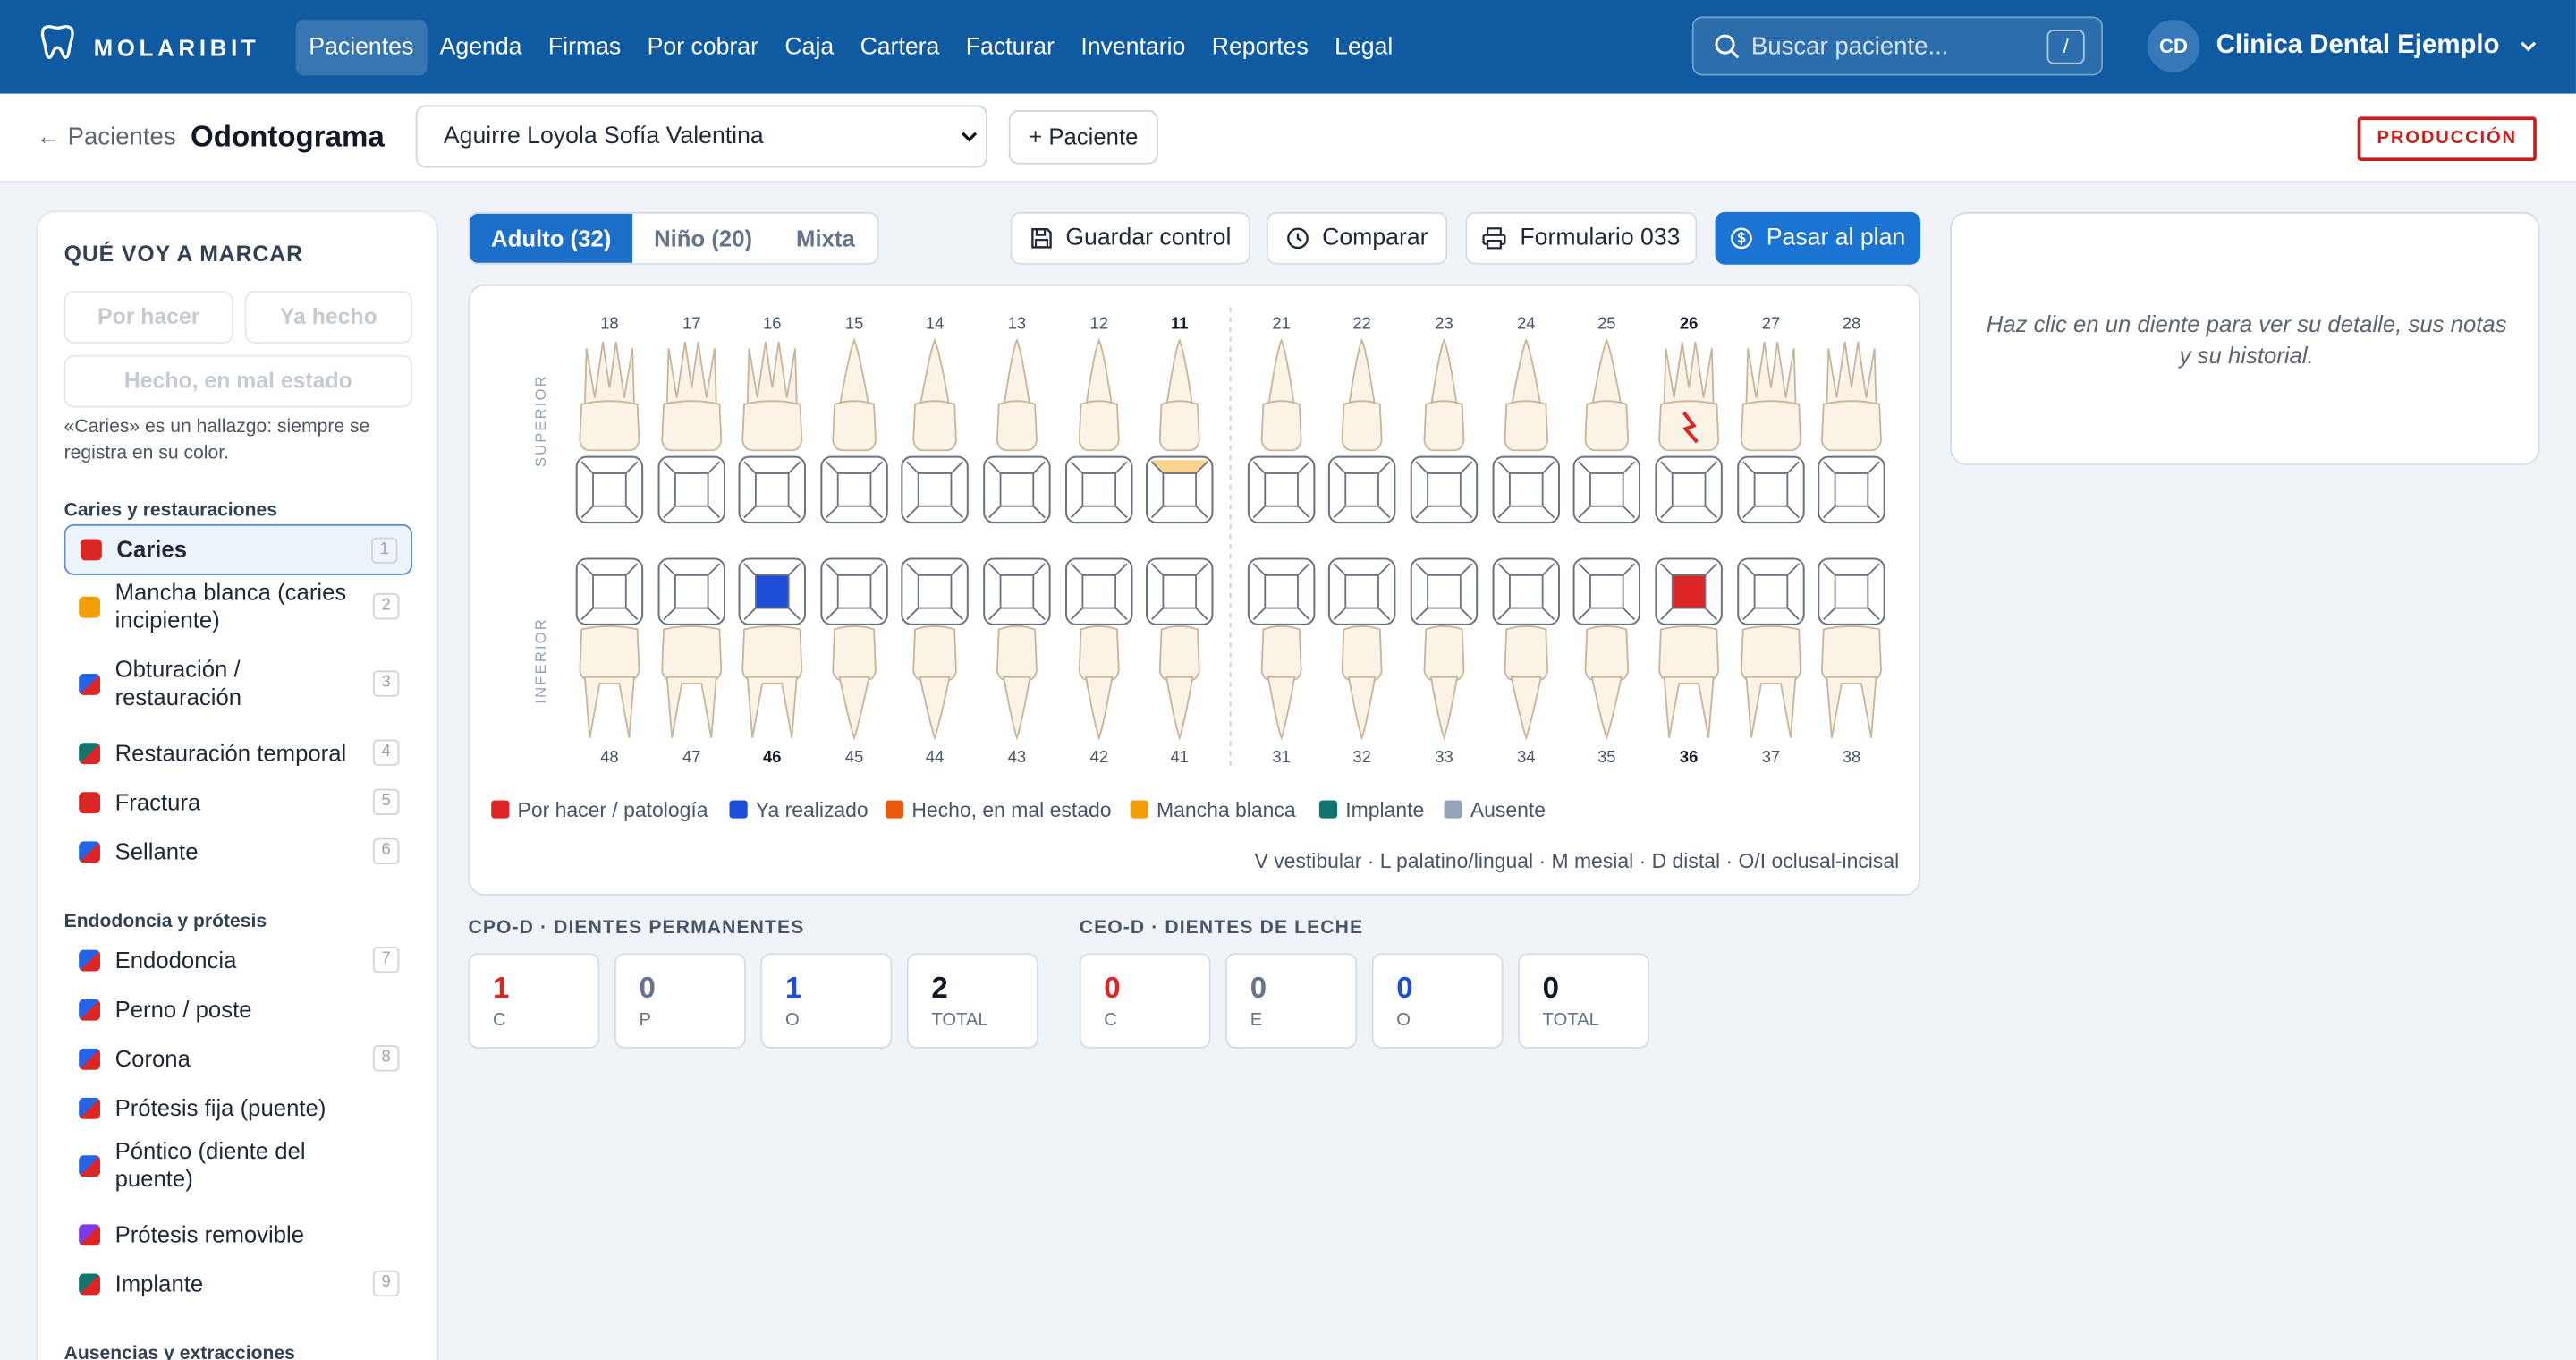 The image size is (2576, 1360). What do you see at coordinates (238, 1164) in the screenshot?
I see `marking-option-p-ntico-diente-del-puente-: Póntico (diente del puente)` at bounding box center [238, 1164].